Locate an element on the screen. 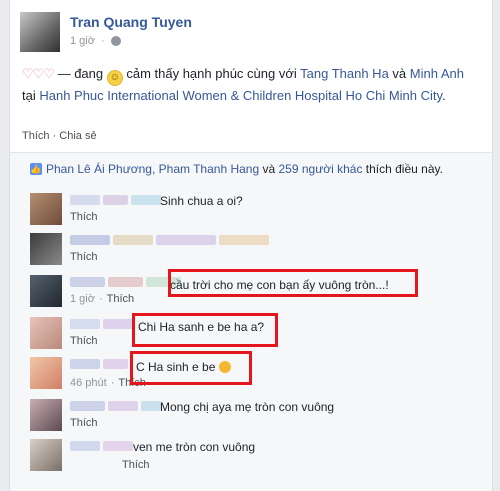 This screenshot has height=491, width=500. like-button: Thích is located at coordinates (36, 136).